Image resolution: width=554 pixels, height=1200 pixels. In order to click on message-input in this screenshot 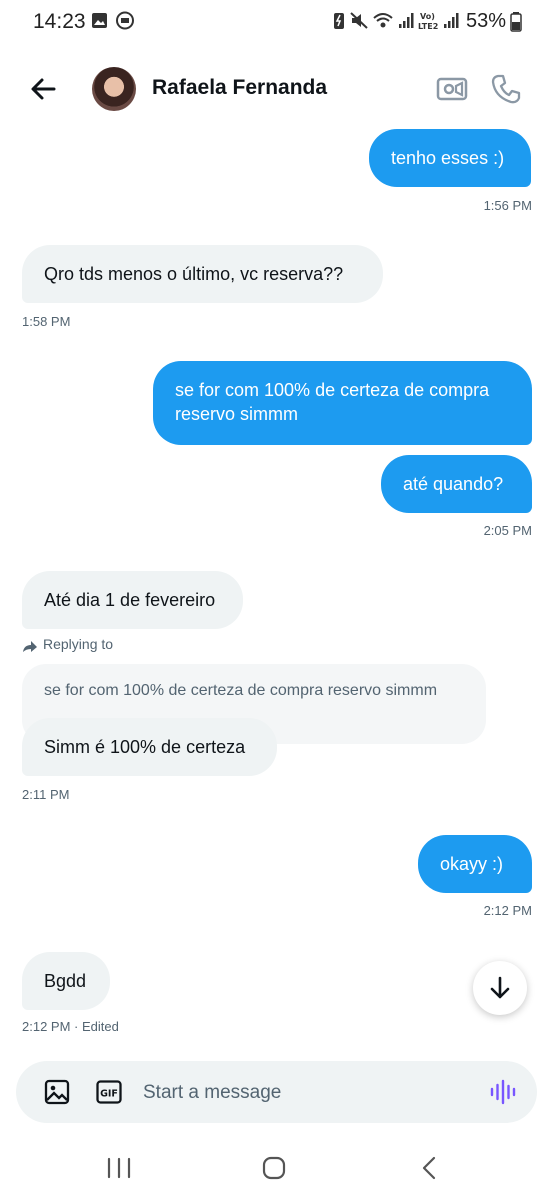, I will do `click(303, 1093)`.